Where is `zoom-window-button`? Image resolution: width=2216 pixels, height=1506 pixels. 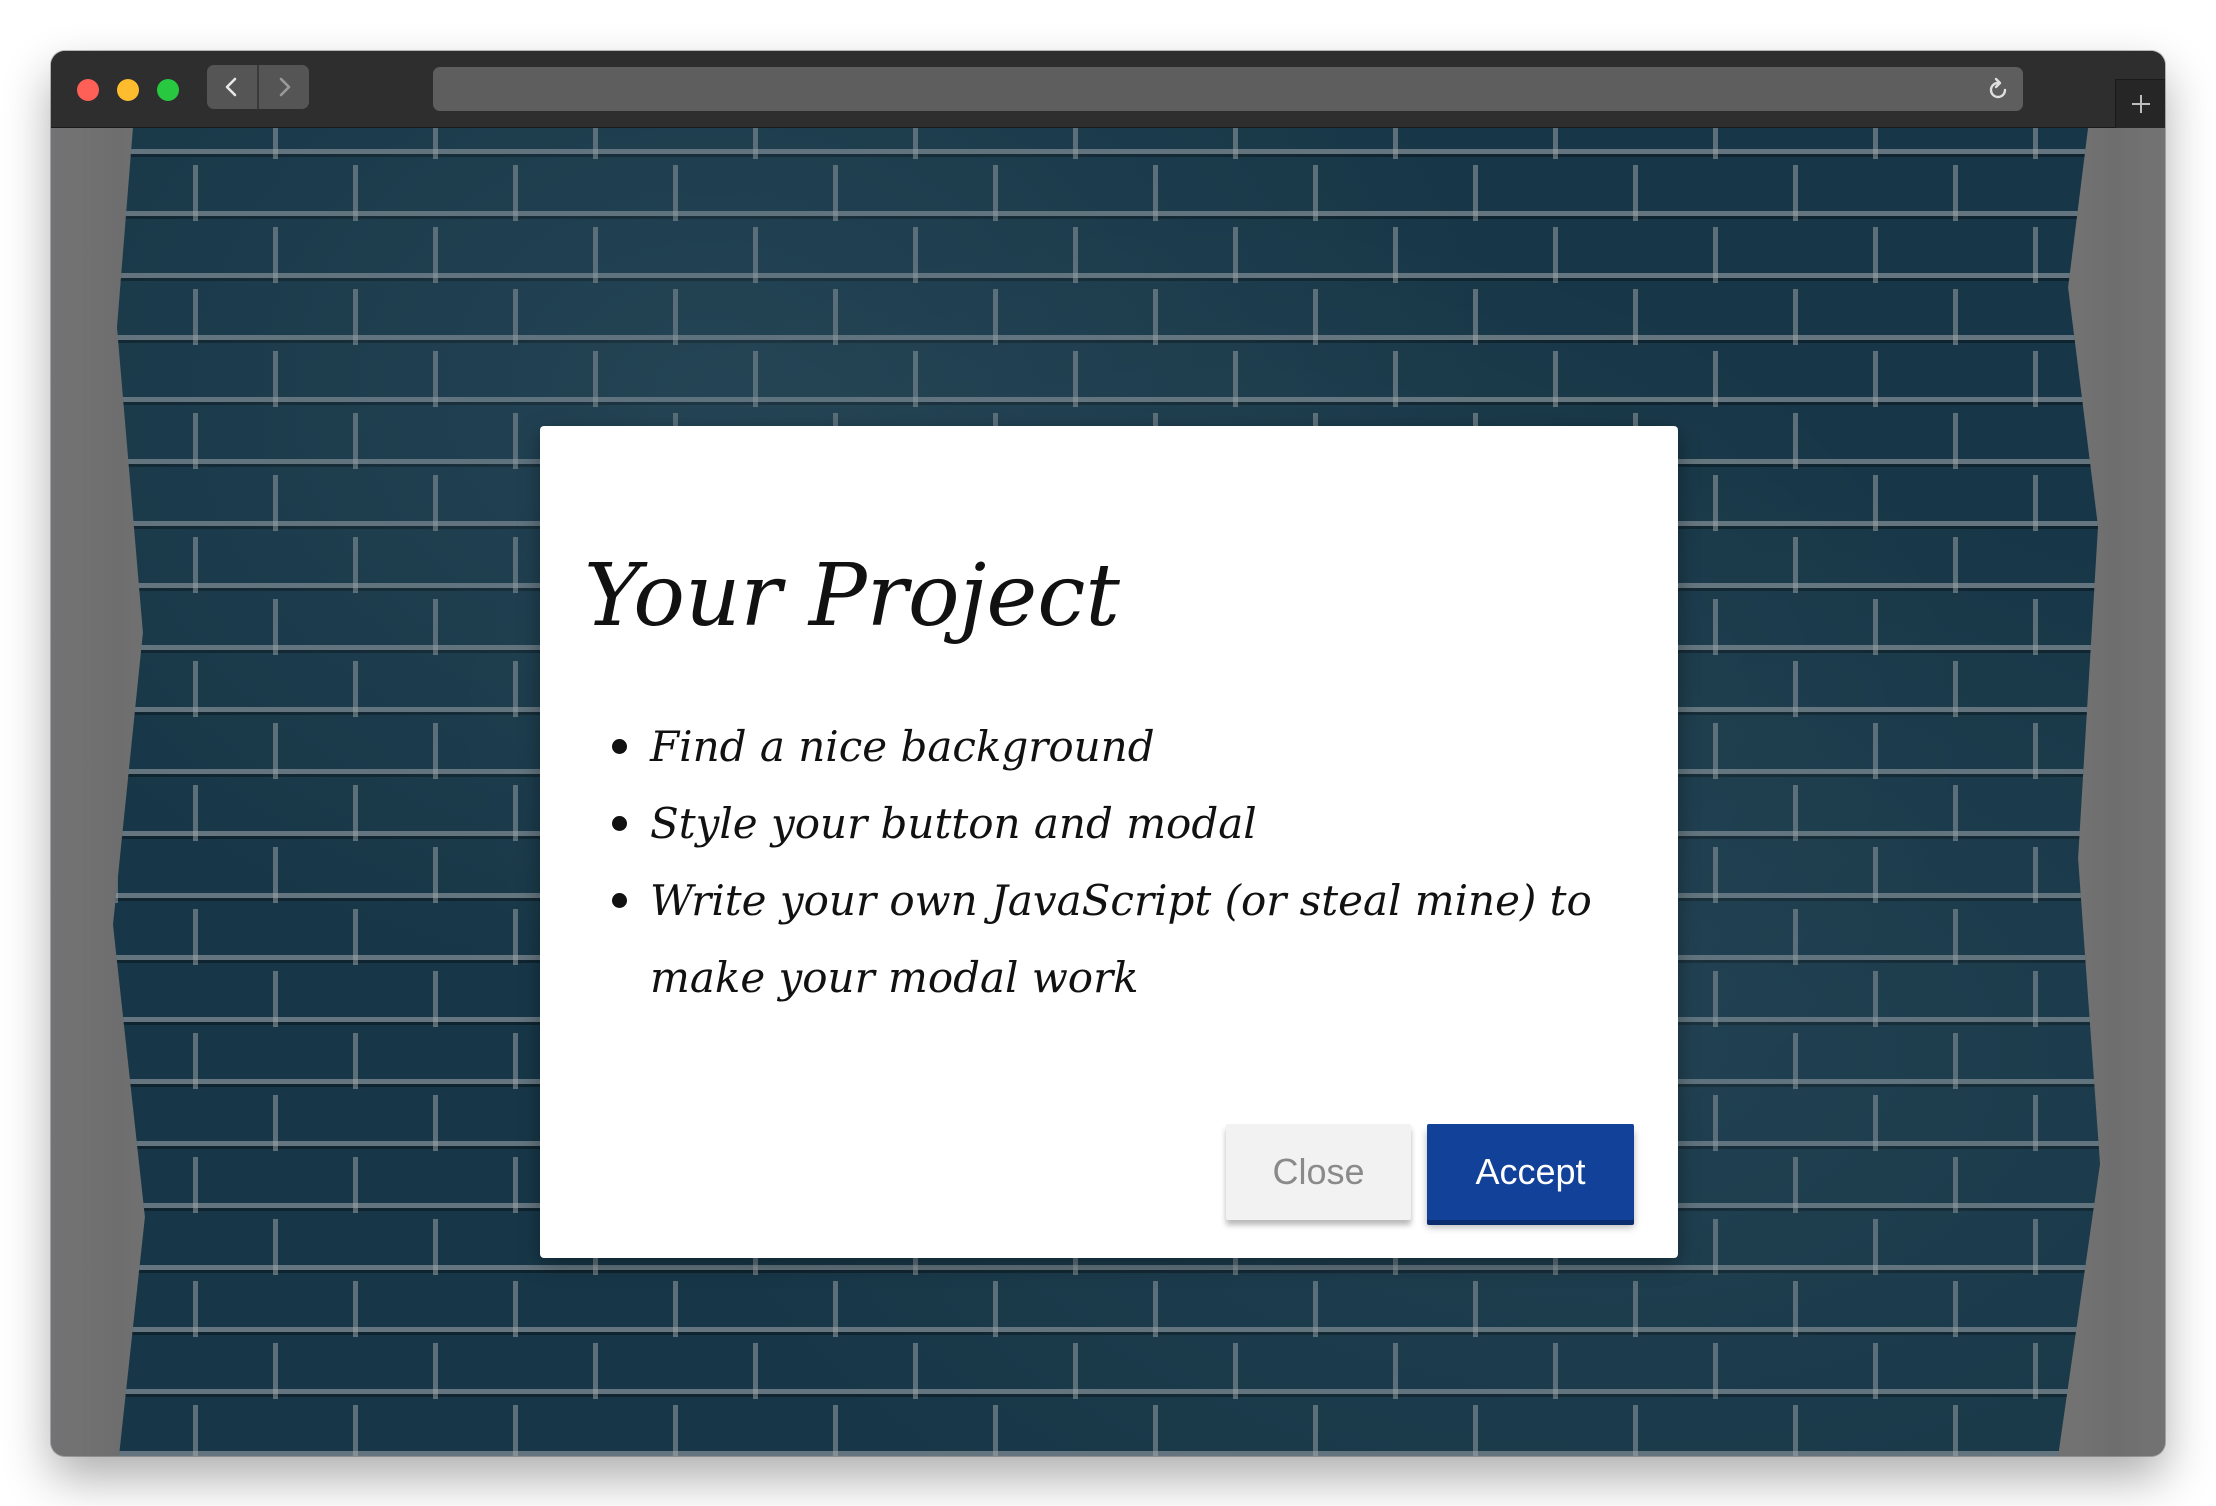
zoom-window-button is located at coordinates (168, 90).